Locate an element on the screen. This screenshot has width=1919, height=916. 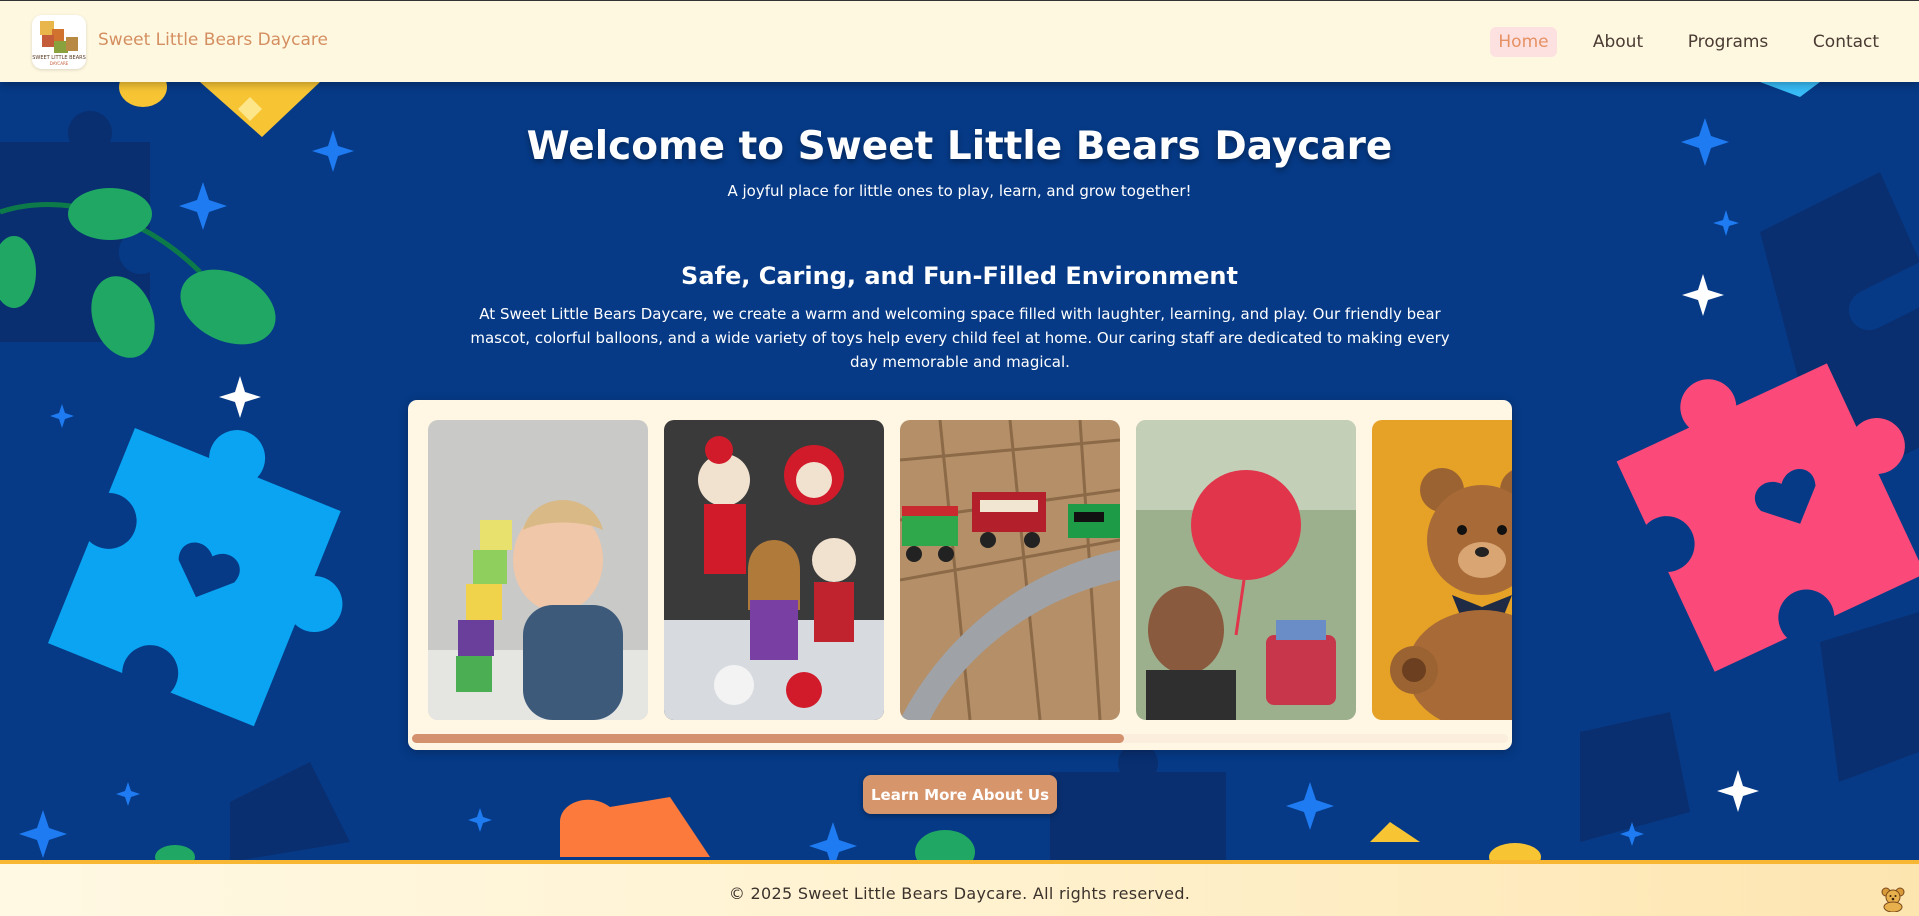
nav-about: About is located at coordinates (1618, 42).